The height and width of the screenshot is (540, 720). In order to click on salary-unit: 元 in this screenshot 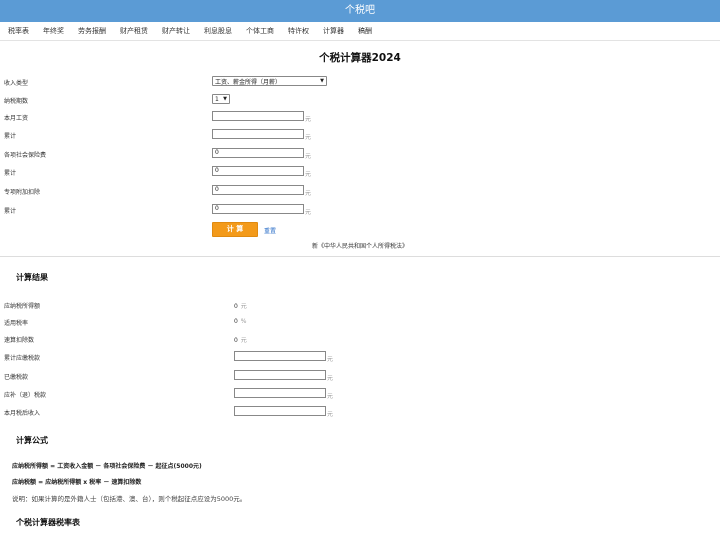, I will do `click(308, 119)`.